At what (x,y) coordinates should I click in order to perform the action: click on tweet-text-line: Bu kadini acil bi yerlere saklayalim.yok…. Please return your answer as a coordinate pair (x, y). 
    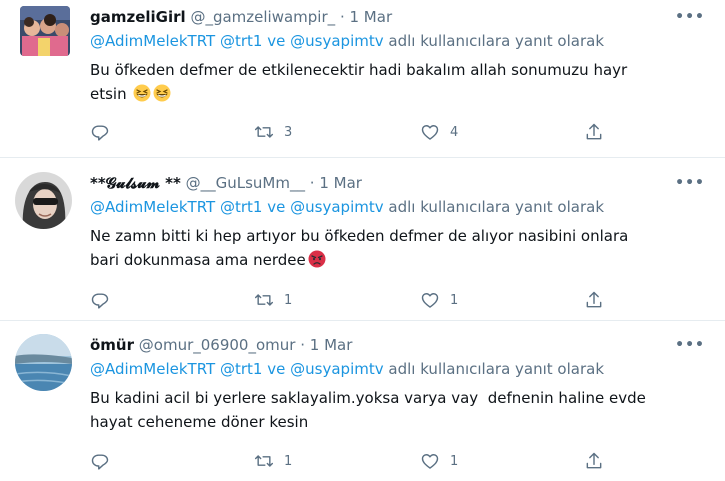
    Looking at the image, I should click on (368, 398).